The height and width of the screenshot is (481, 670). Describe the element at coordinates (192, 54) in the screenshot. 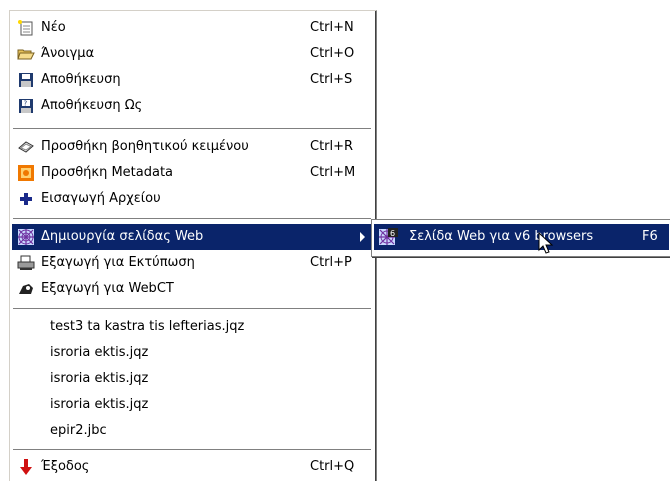

I see `menu-item-open: Άνοιγμα Ctrl+O` at that location.